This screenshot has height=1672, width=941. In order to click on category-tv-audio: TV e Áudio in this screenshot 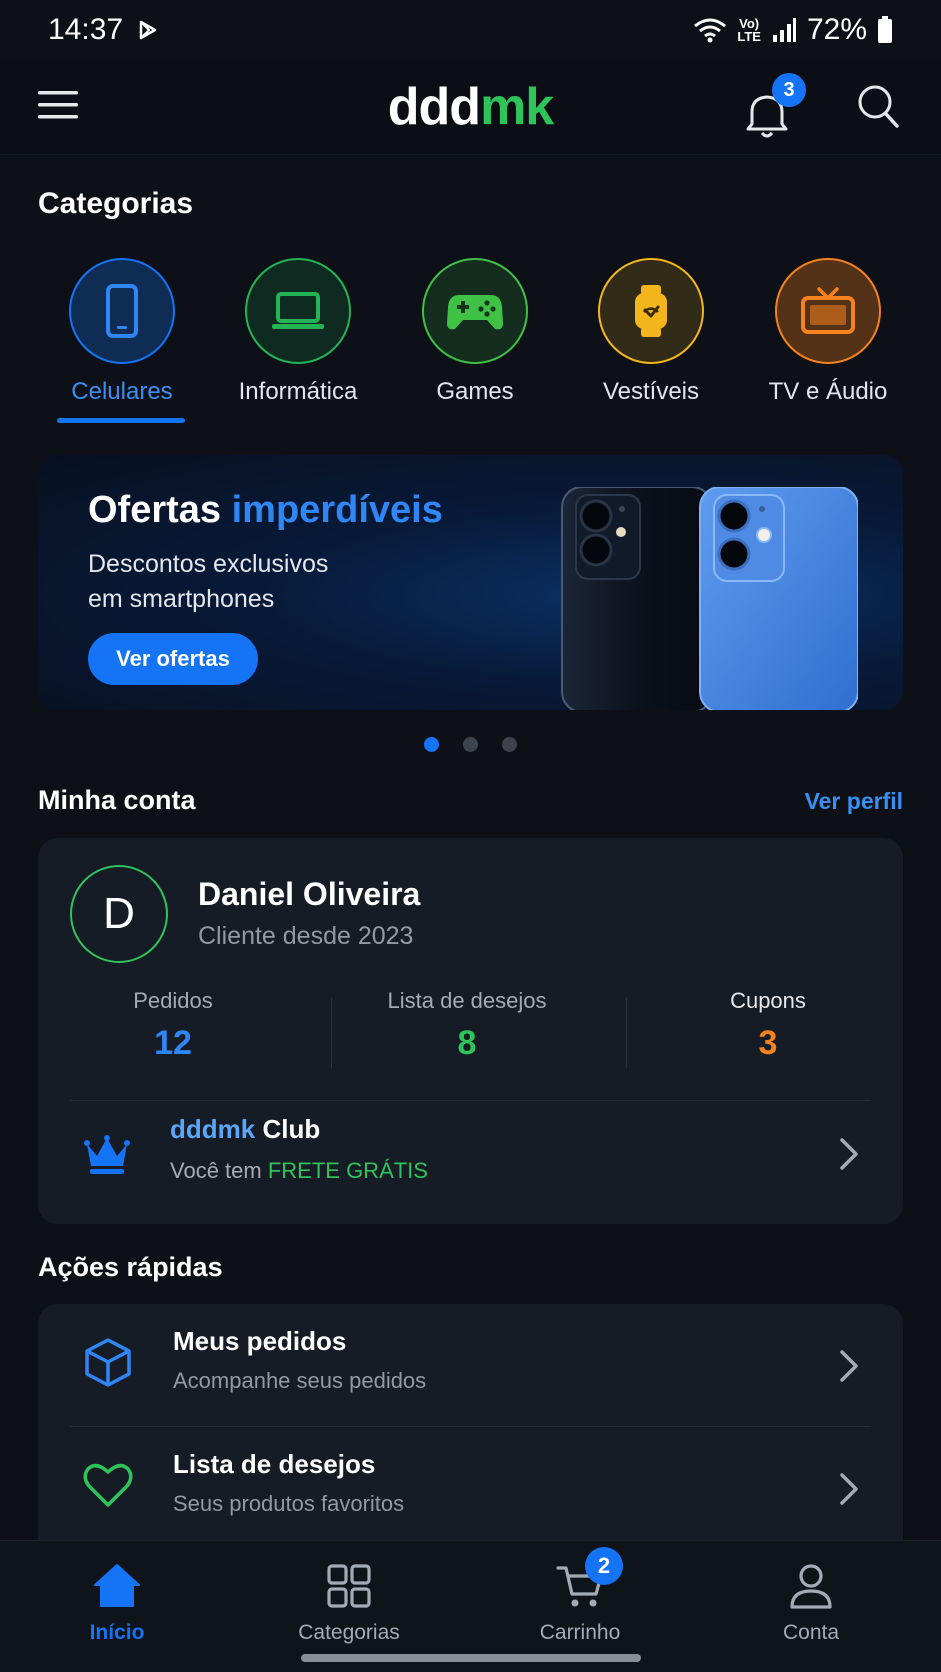, I will do `click(828, 343)`.